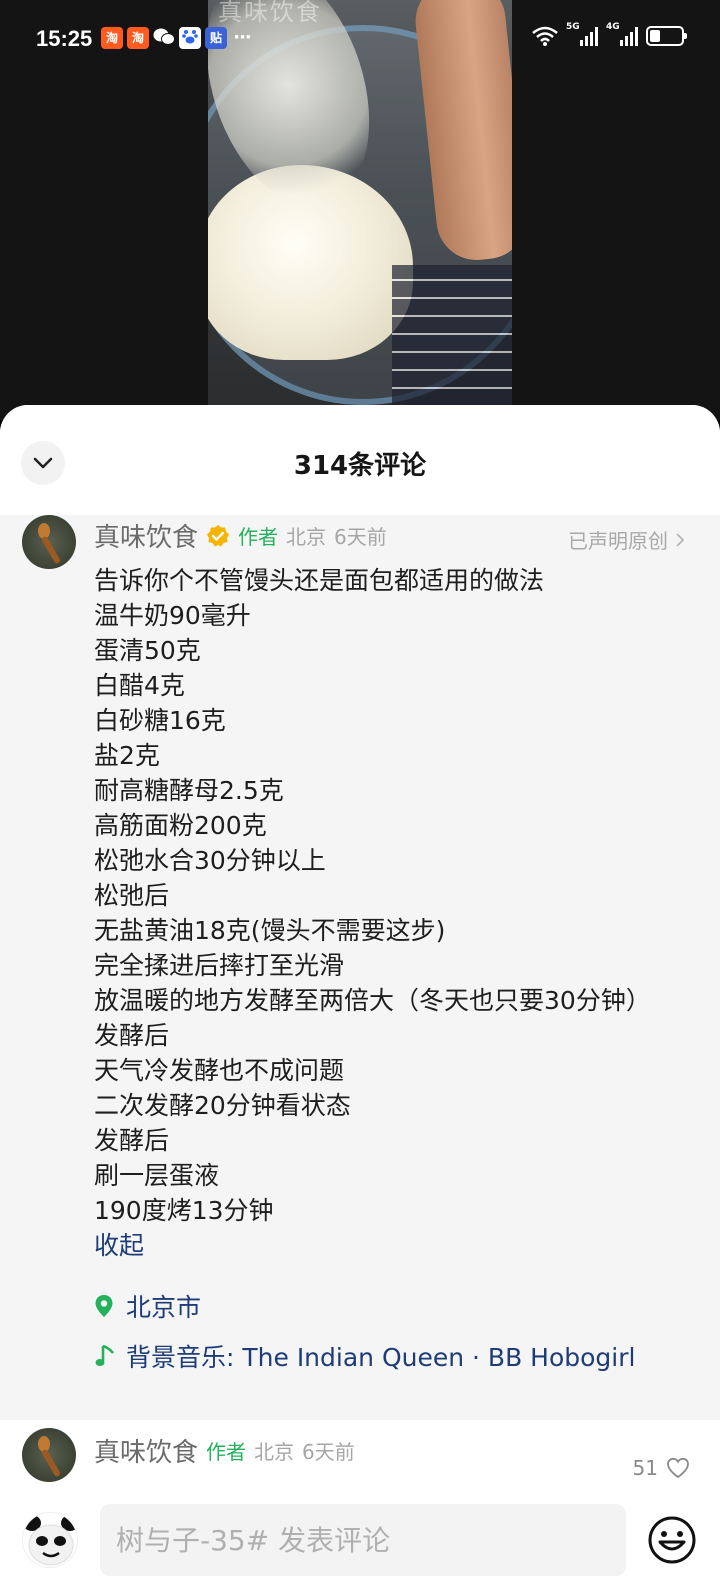 This screenshot has width=720, height=1592. Describe the element at coordinates (360, 466) in the screenshot. I see `comment-count-title: 314条评论` at that location.